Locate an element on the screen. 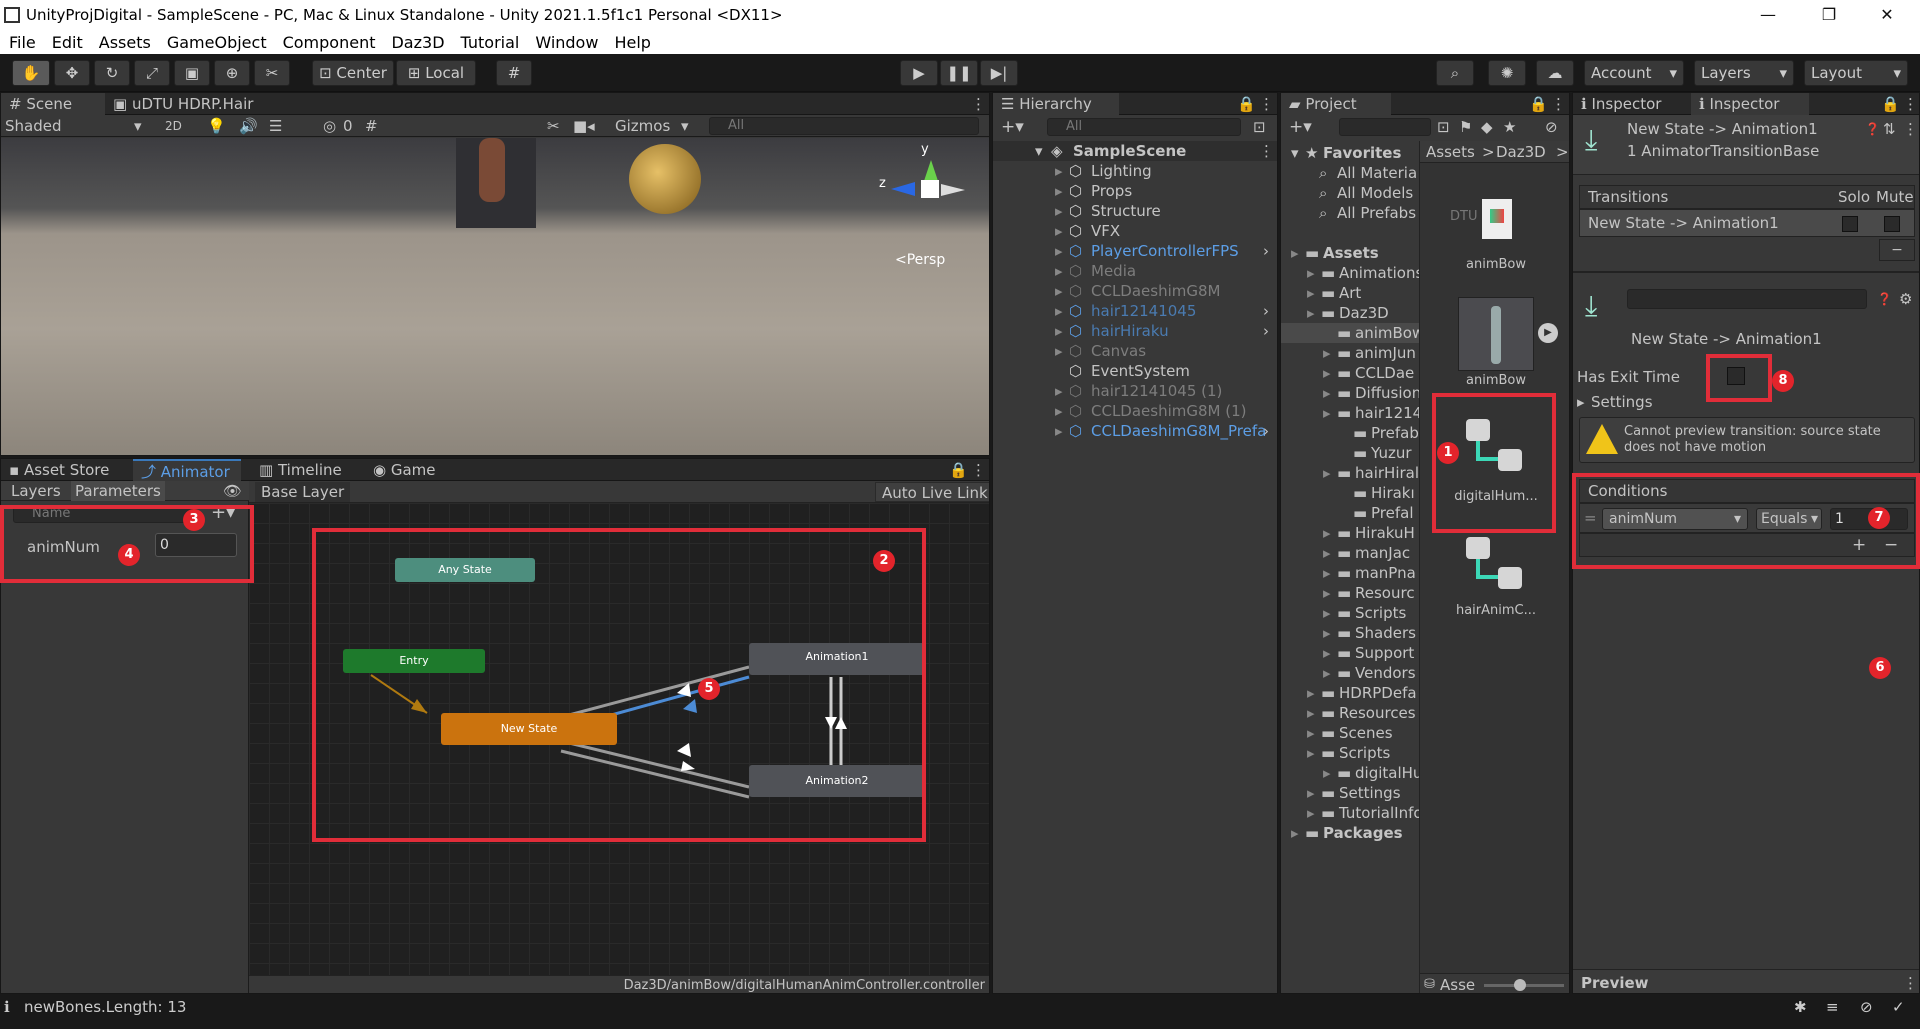 The image size is (1920, 1029). has-exit-time-checkbox is located at coordinates (1736, 376).